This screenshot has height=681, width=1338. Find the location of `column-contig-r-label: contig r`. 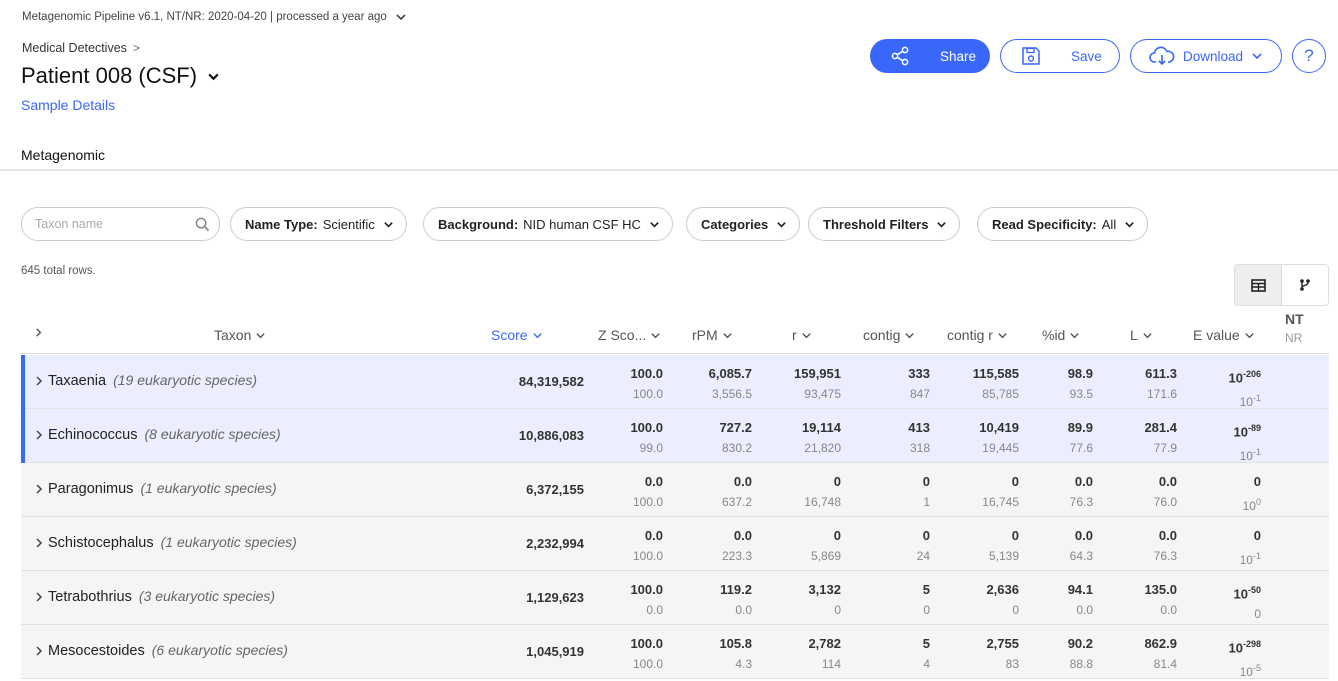

column-contig-r-label: contig r is located at coordinates (970, 335).